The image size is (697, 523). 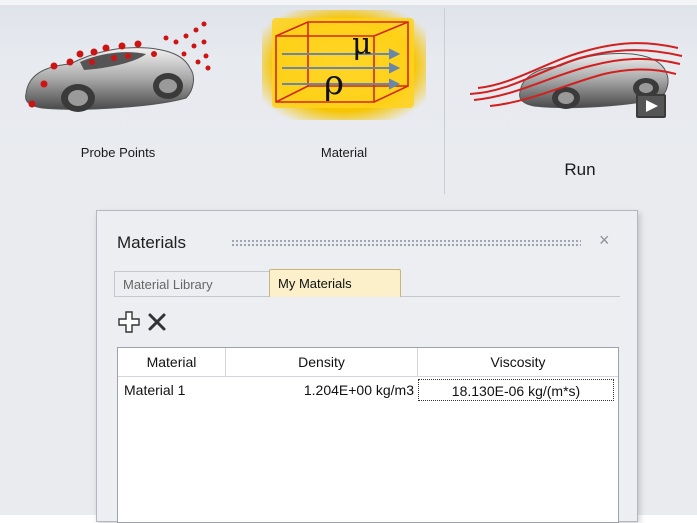 I want to click on column-header-density: Density, so click(x=322, y=362).